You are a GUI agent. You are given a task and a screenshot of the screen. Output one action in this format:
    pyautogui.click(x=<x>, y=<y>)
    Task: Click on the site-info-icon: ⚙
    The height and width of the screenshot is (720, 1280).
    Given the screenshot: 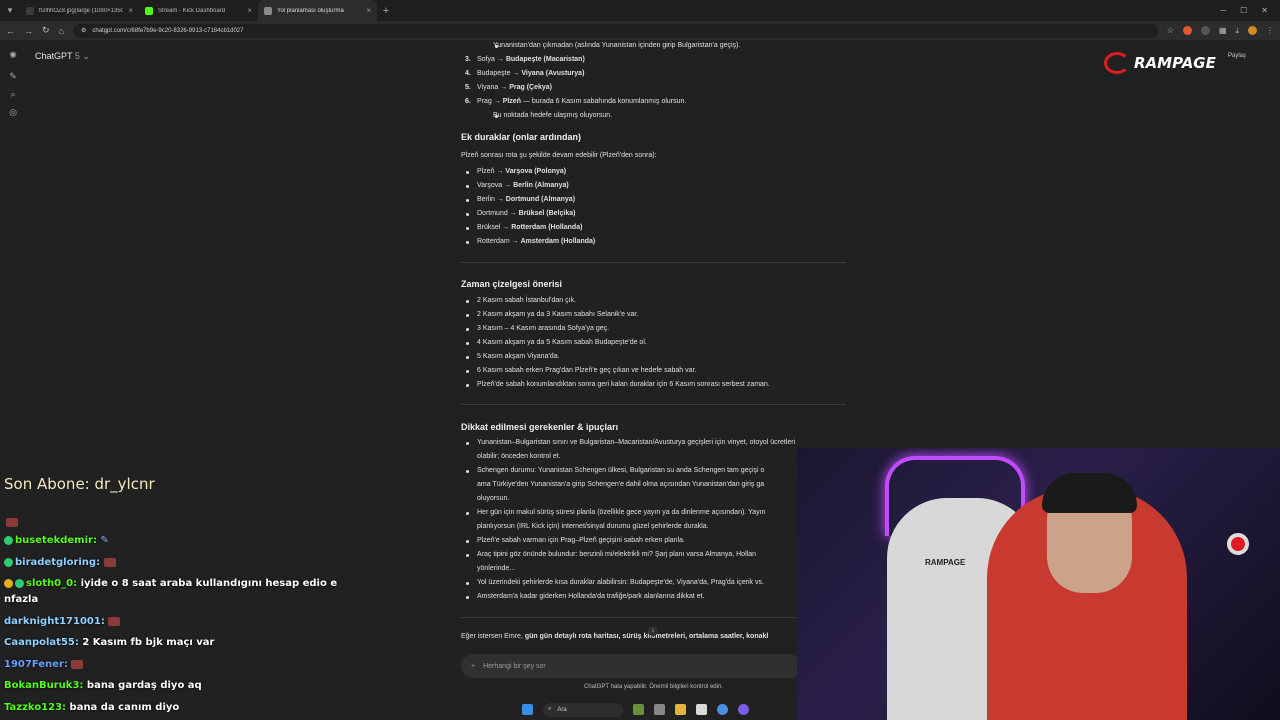 What is the action you would take?
    pyautogui.click(x=83, y=30)
    